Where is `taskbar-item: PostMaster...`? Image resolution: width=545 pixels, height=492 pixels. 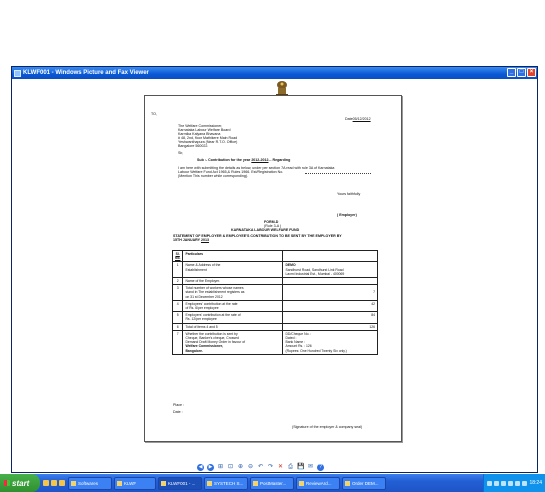
taskbar-item: PostMaster... is located at coordinates (272, 483).